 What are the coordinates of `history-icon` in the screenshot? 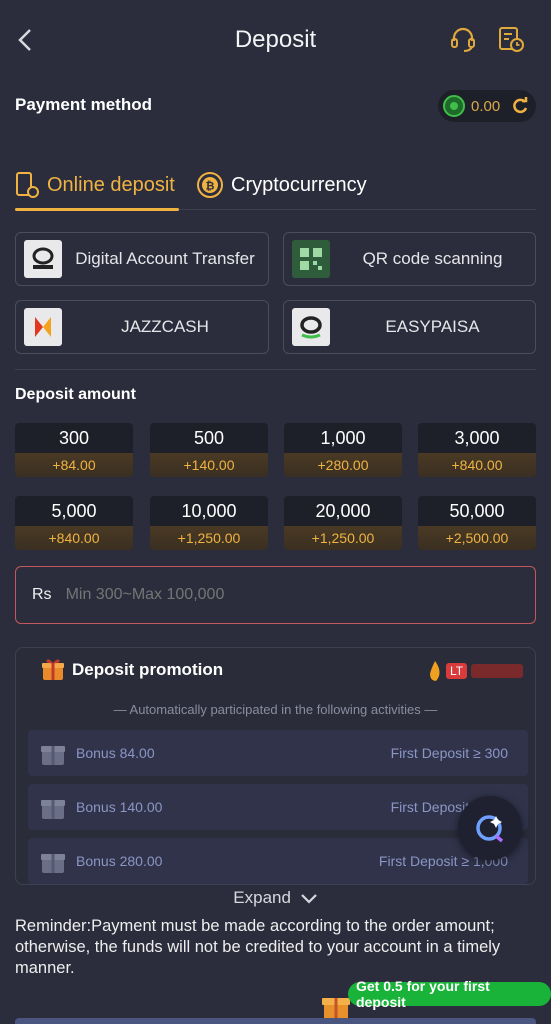 It's located at (511, 39).